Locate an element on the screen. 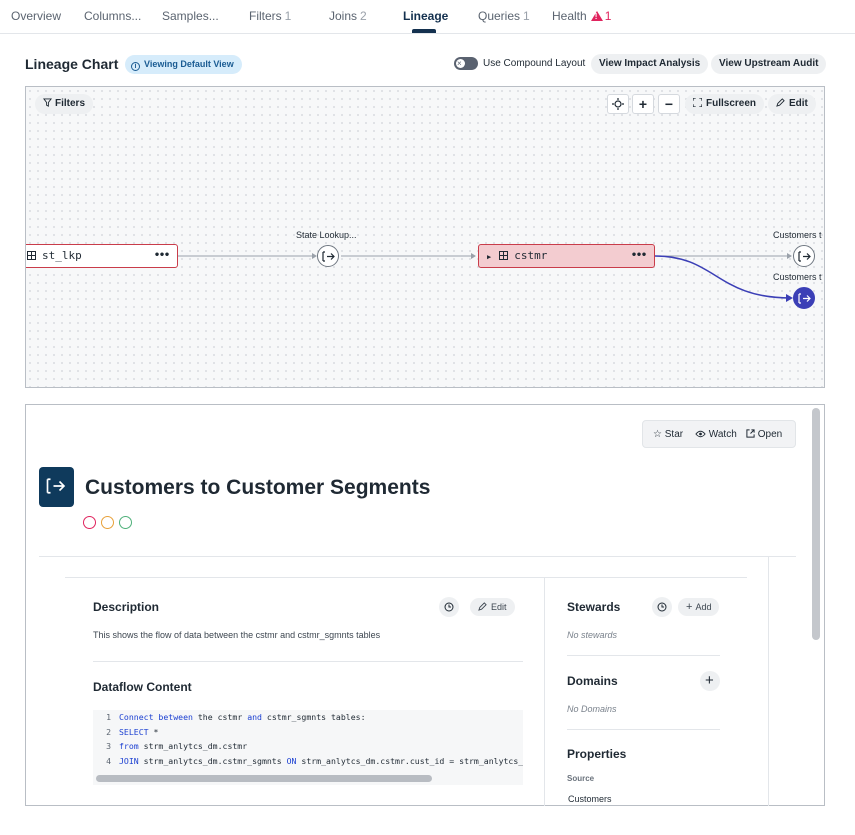 The height and width of the screenshot is (835, 855). object-title: Customers to Customer Segments is located at coordinates (258, 487).